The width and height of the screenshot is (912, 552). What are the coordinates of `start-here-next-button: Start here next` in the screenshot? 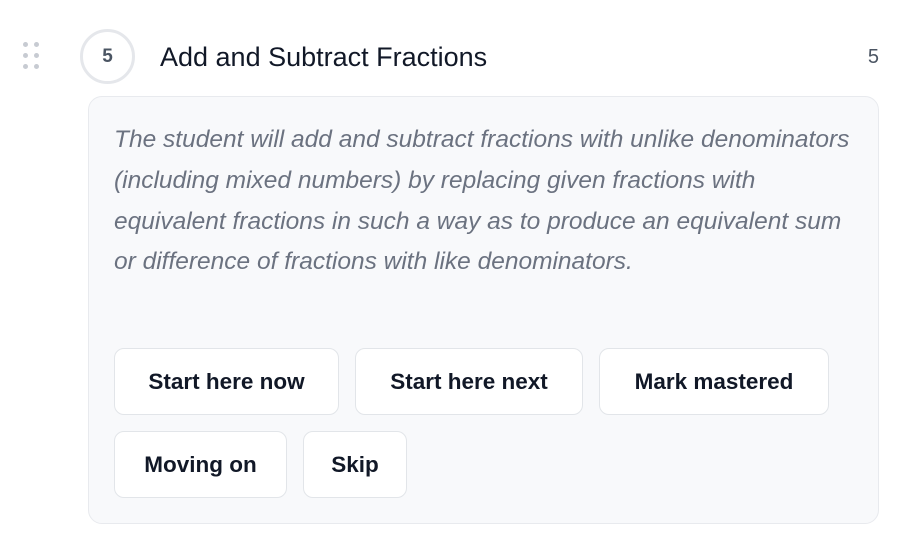 It's located at (469, 381).